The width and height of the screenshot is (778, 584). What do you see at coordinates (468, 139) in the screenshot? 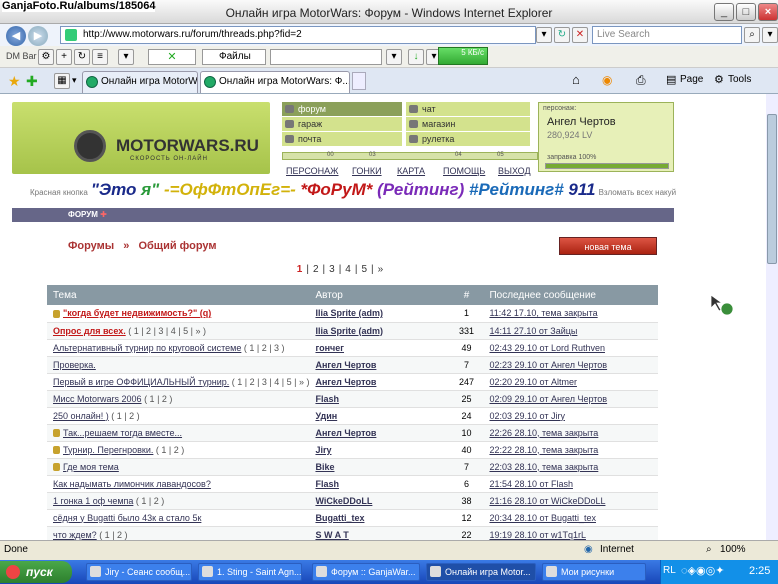
I see `menu-item-roulette: рулетка` at bounding box center [468, 139].